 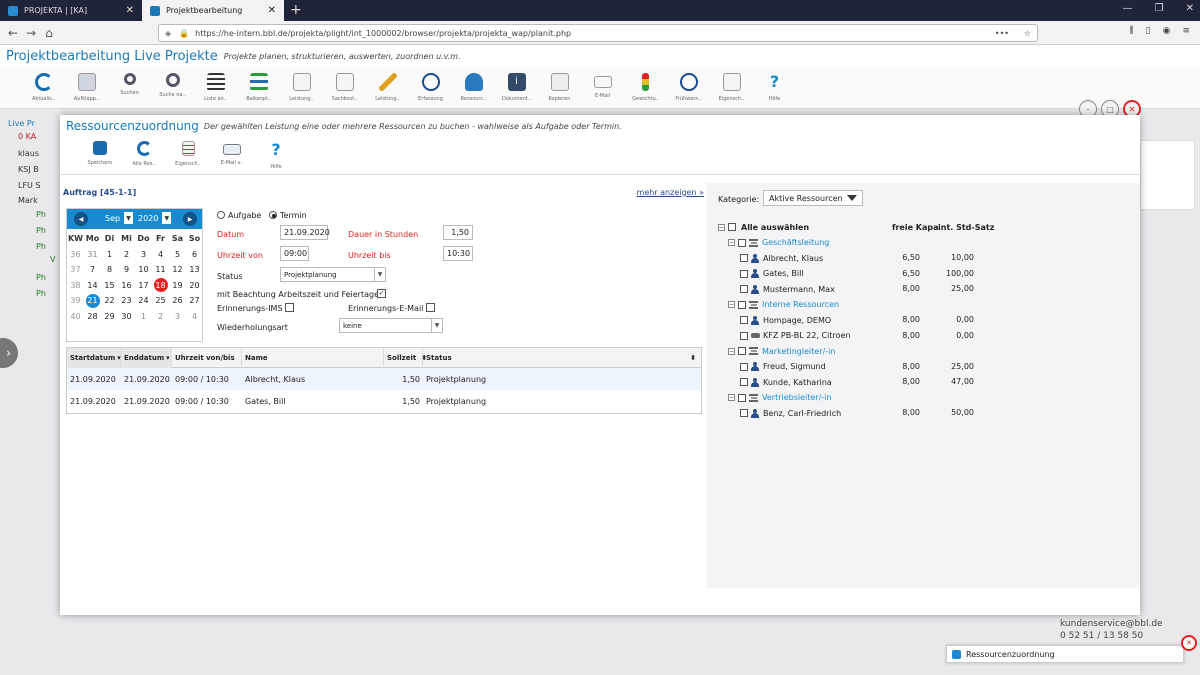 What do you see at coordinates (391, 325) in the screenshot?
I see `wiederholungsart-select: keine ▼` at bounding box center [391, 325].